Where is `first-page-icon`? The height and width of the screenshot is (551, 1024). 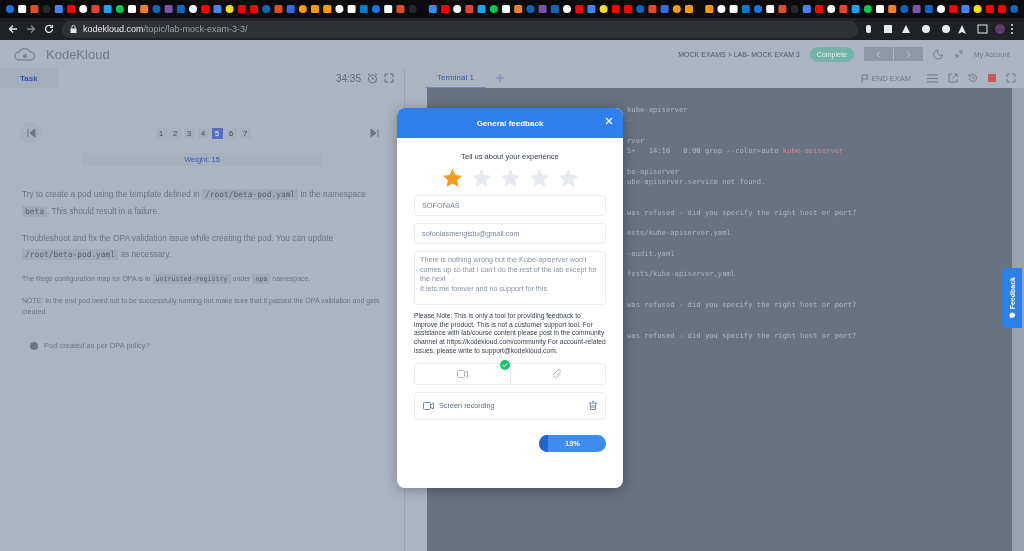 first-page-icon is located at coordinates (31, 133).